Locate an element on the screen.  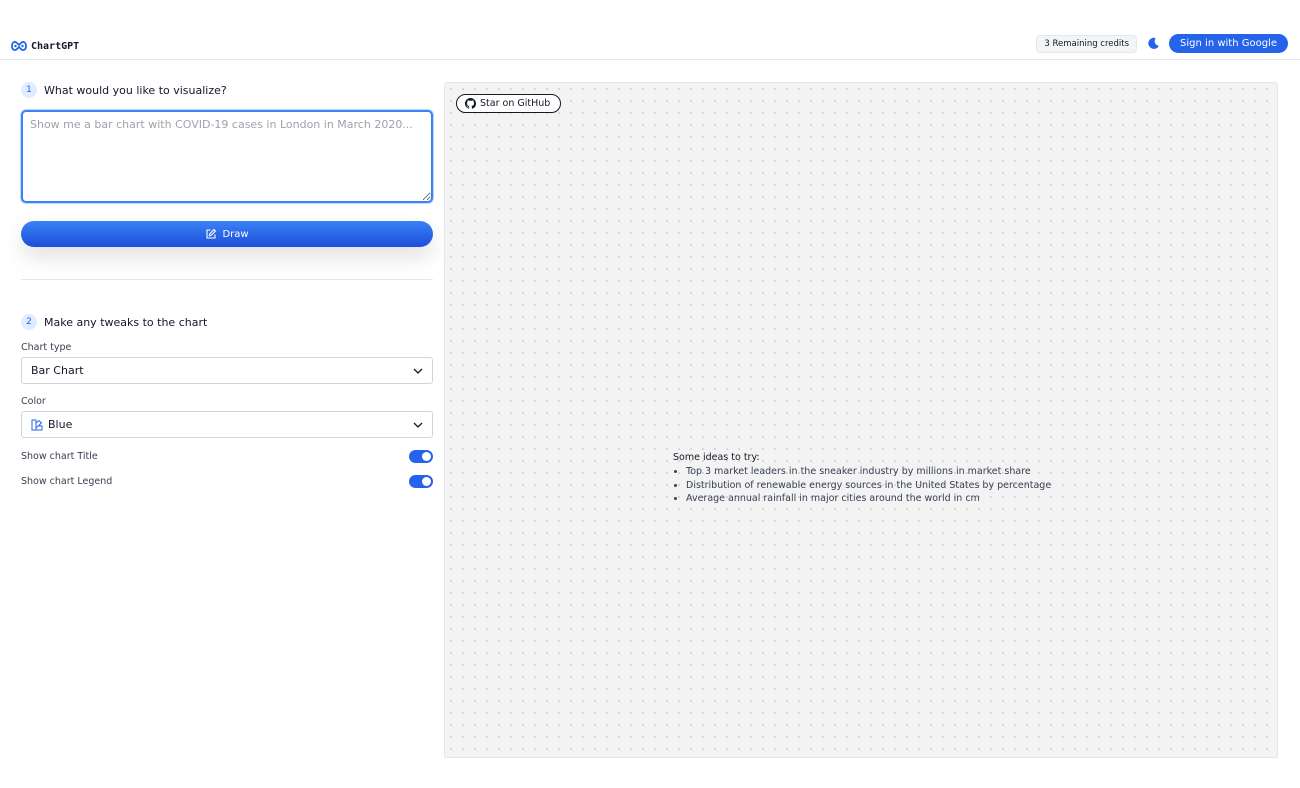
step-number: 2 is located at coordinates (29, 322).